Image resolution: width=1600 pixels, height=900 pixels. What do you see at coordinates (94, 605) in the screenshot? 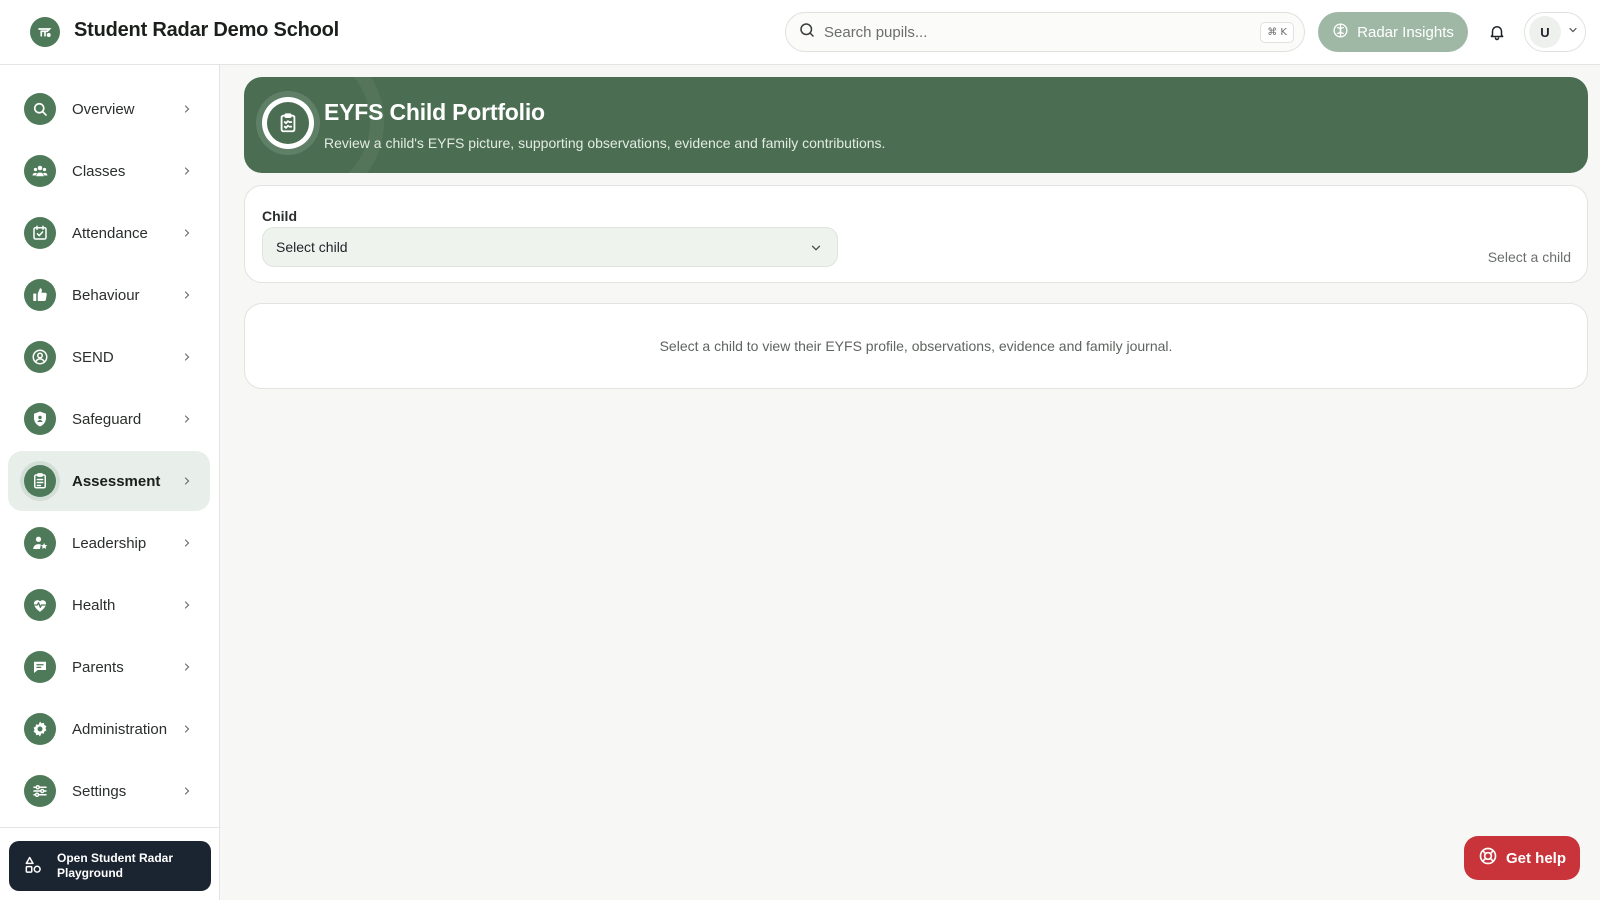
I see `sidebar-item-label: Health` at bounding box center [94, 605].